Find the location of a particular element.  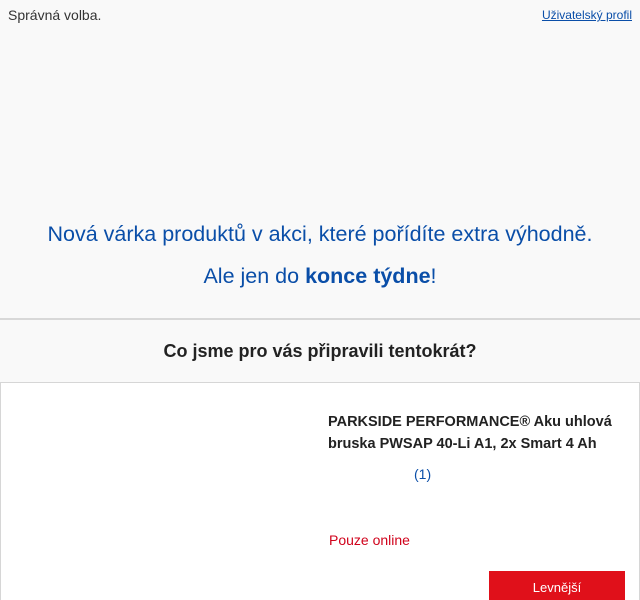

hero-subheadline-suffix: ! is located at coordinates (433, 276).